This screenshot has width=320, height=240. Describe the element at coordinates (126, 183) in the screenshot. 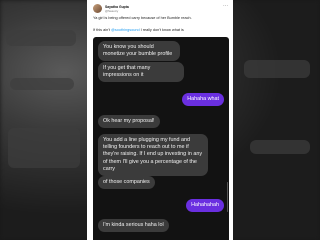

I see `message-bubble-incoming: of those companies` at that location.